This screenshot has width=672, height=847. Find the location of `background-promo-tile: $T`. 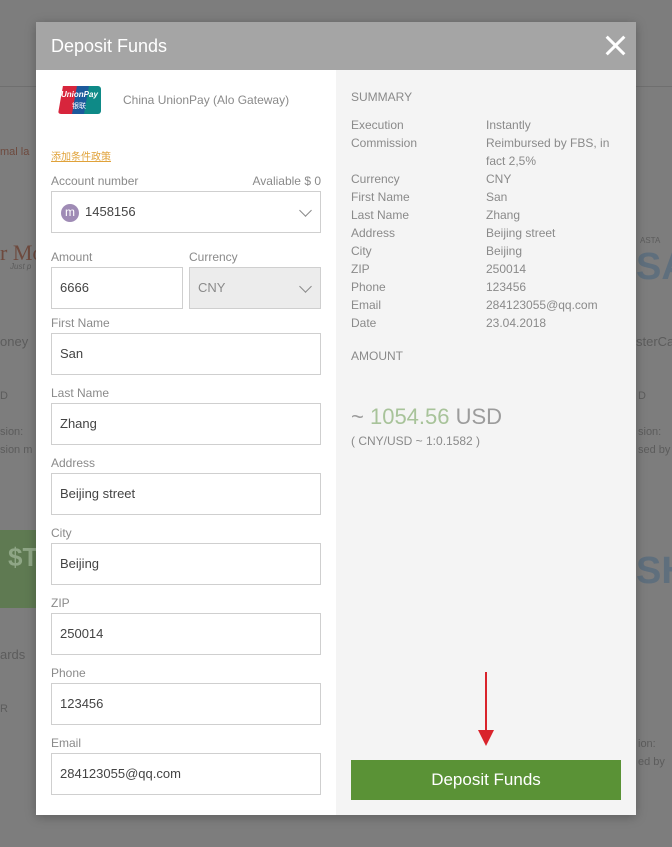

background-promo-tile: $T is located at coordinates (19, 569).